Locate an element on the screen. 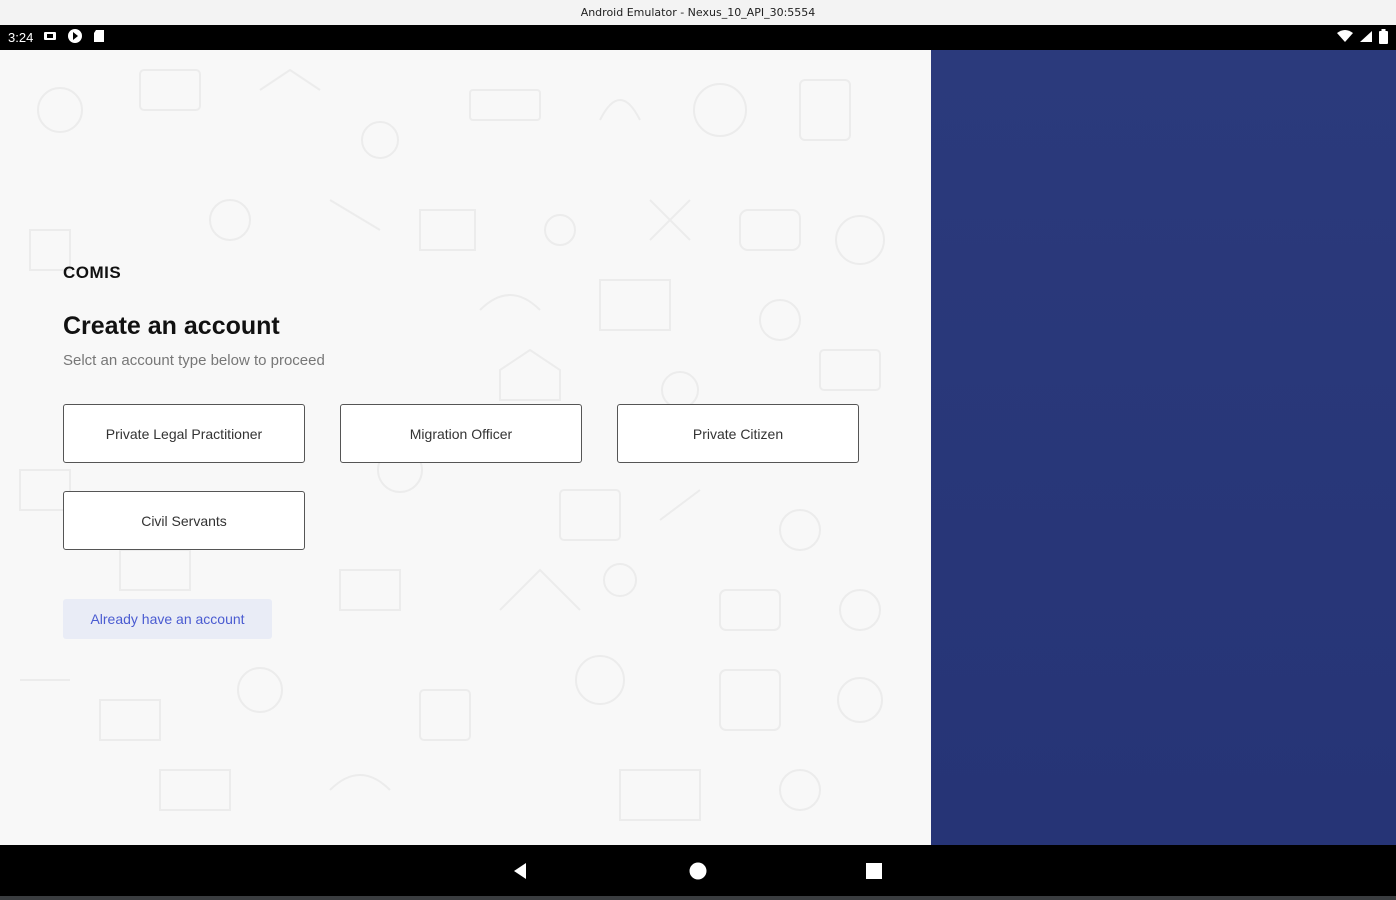 This screenshot has height=900, width=1396. page-title: Create an account is located at coordinates (171, 326).